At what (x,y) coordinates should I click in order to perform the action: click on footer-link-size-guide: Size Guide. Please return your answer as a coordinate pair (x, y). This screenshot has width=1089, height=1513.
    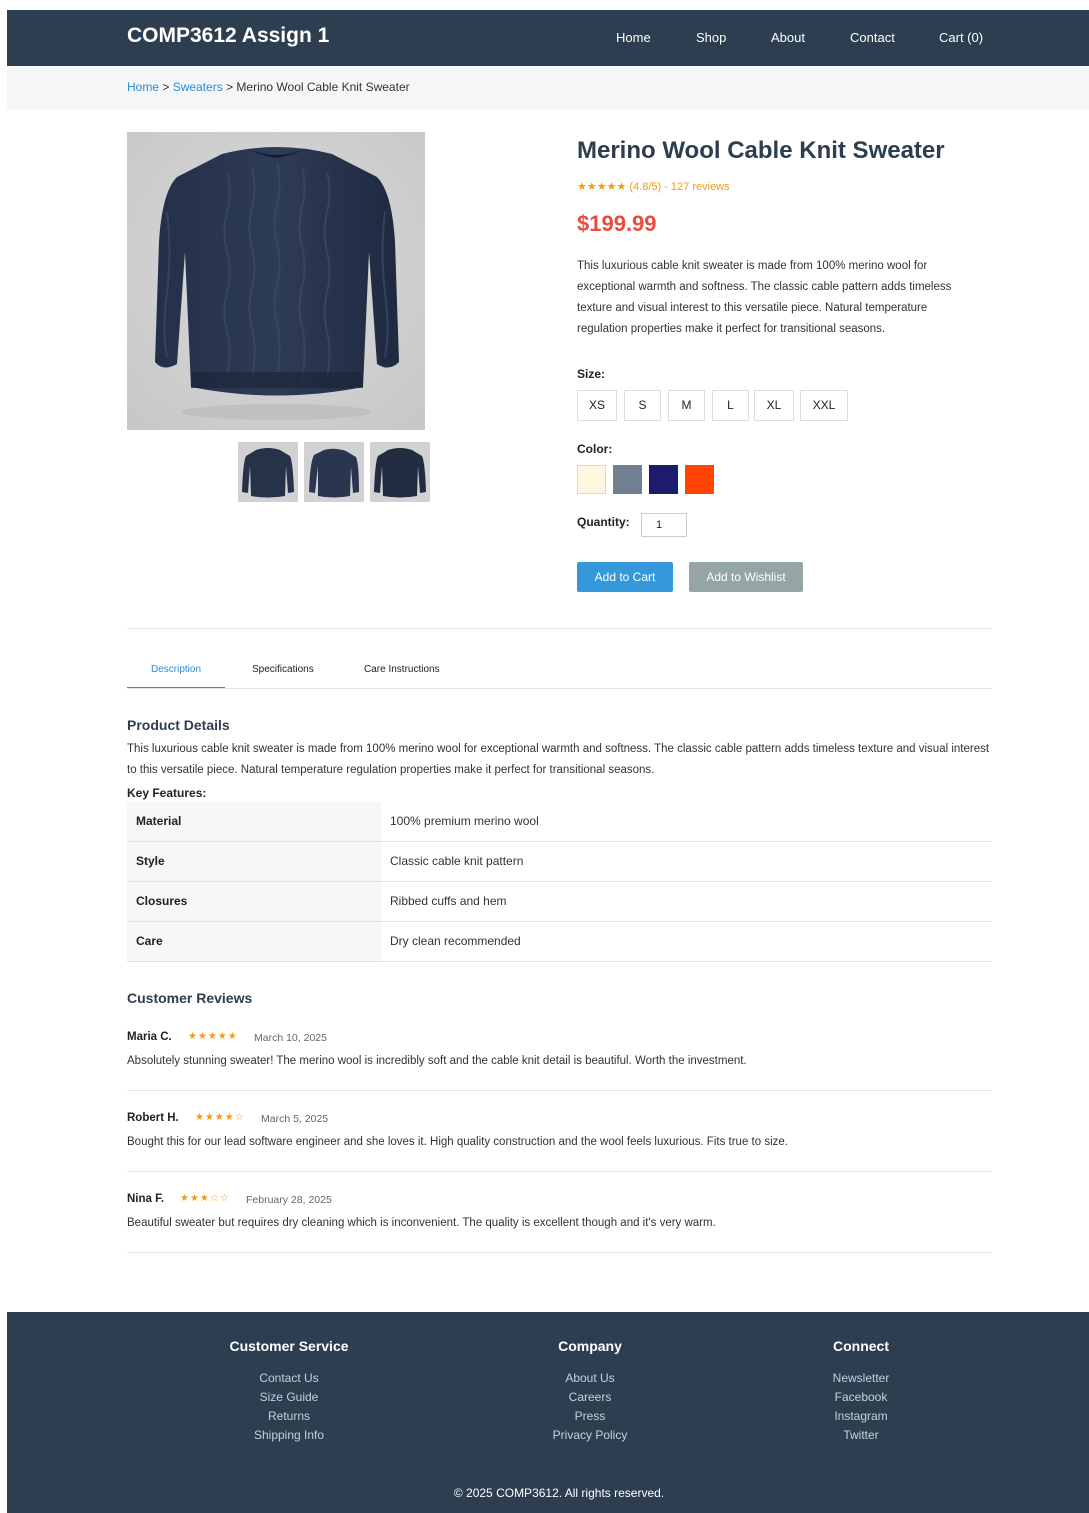
    Looking at the image, I should click on (289, 1397).